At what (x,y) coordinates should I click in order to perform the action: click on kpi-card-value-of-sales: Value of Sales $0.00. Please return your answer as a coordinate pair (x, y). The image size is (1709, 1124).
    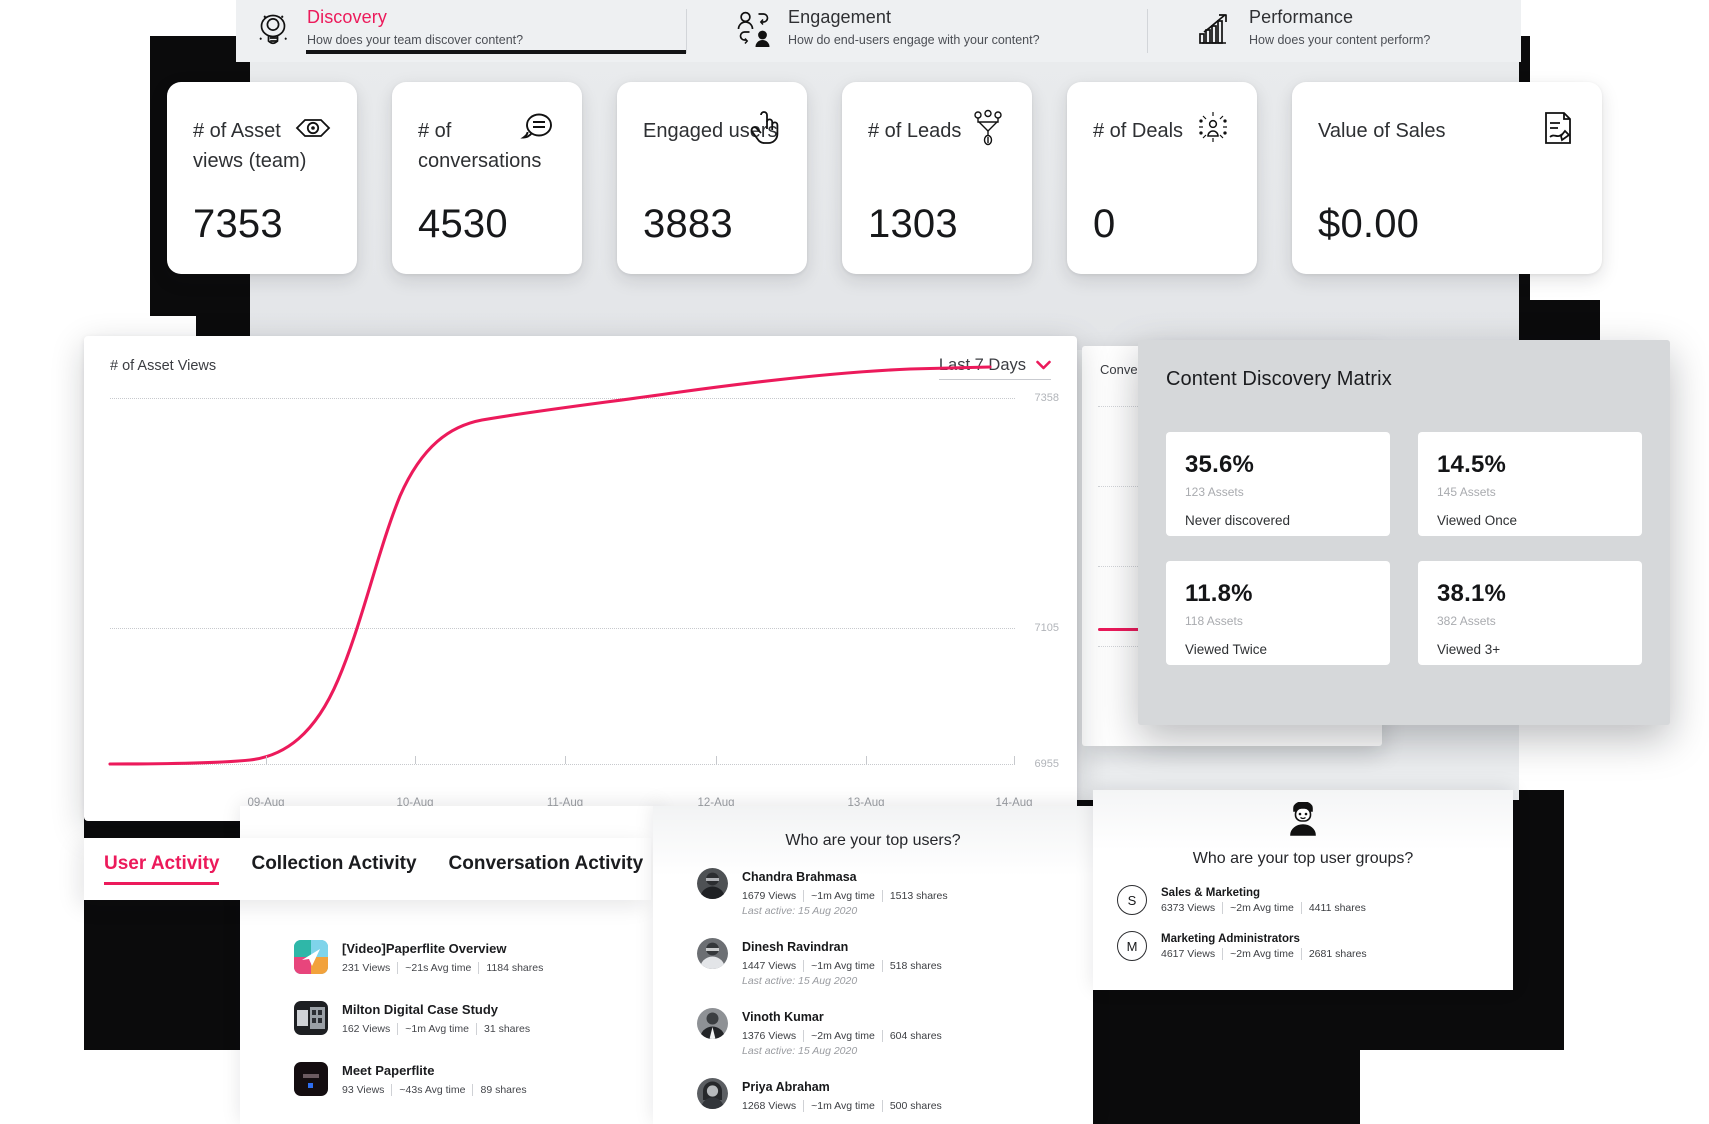
    Looking at the image, I should click on (1447, 178).